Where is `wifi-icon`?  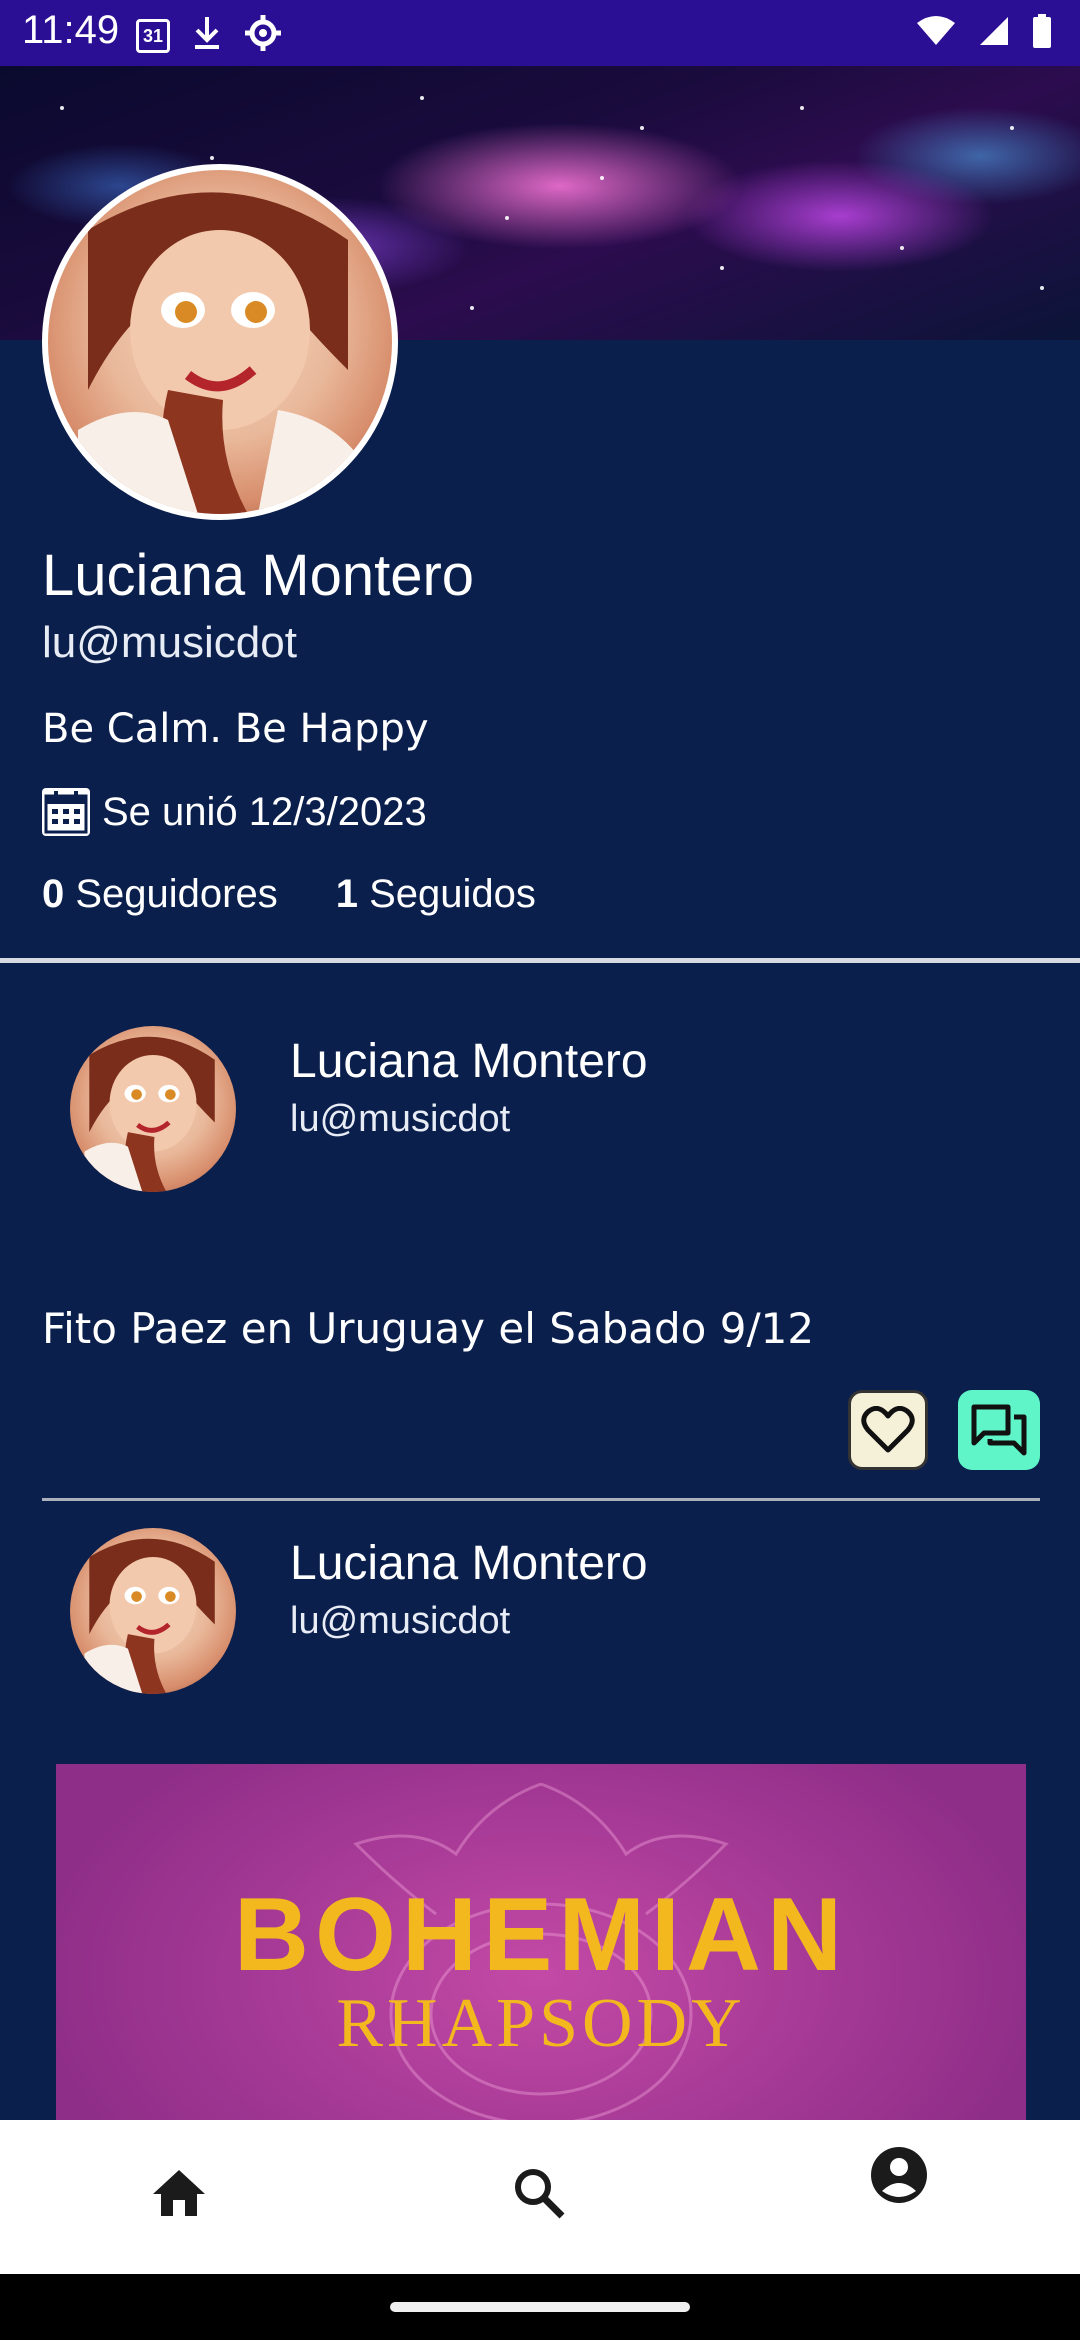 wifi-icon is located at coordinates (936, 33).